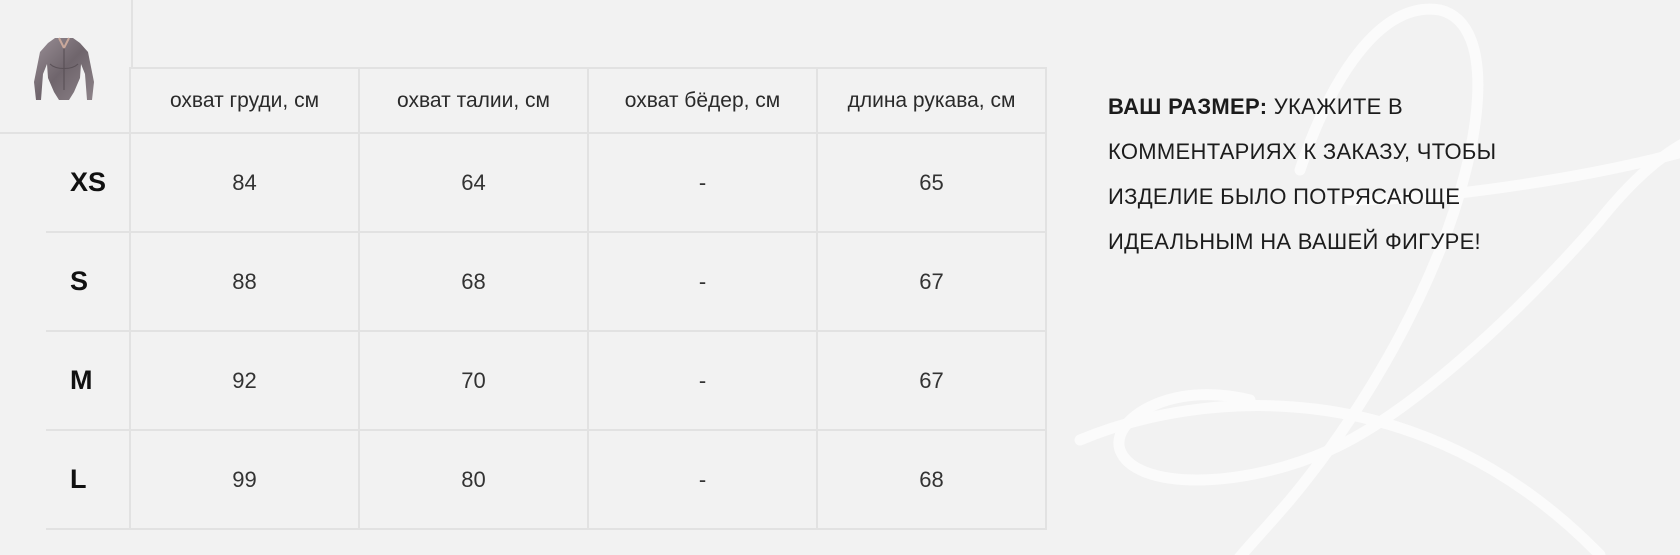  What do you see at coordinates (244, 281) in the screenshot?
I see `table-cell: 88` at bounding box center [244, 281].